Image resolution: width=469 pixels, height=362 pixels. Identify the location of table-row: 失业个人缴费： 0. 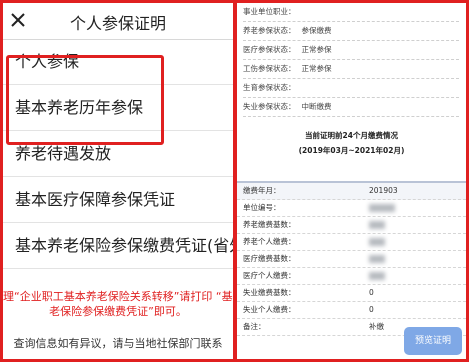
(351, 310).